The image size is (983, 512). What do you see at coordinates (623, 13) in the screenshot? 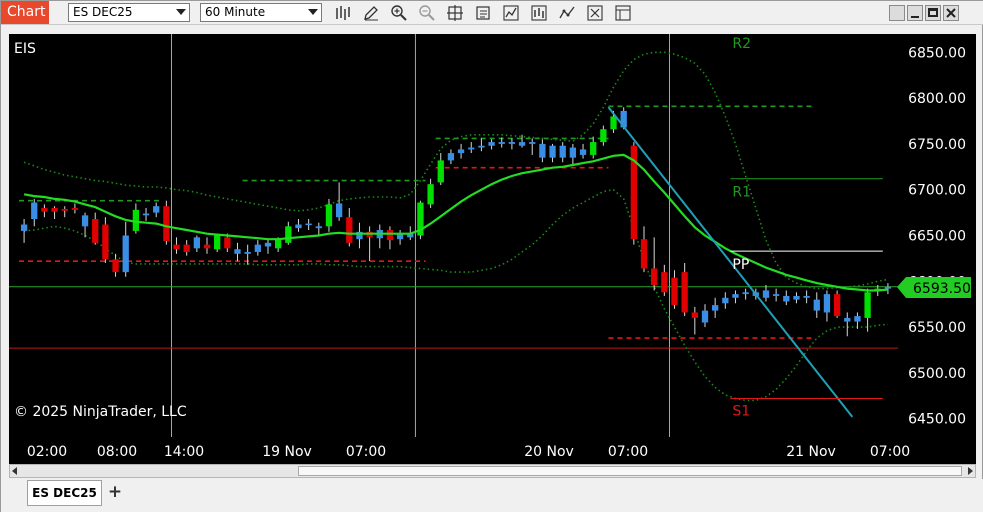
I see `template-icon` at bounding box center [623, 13].